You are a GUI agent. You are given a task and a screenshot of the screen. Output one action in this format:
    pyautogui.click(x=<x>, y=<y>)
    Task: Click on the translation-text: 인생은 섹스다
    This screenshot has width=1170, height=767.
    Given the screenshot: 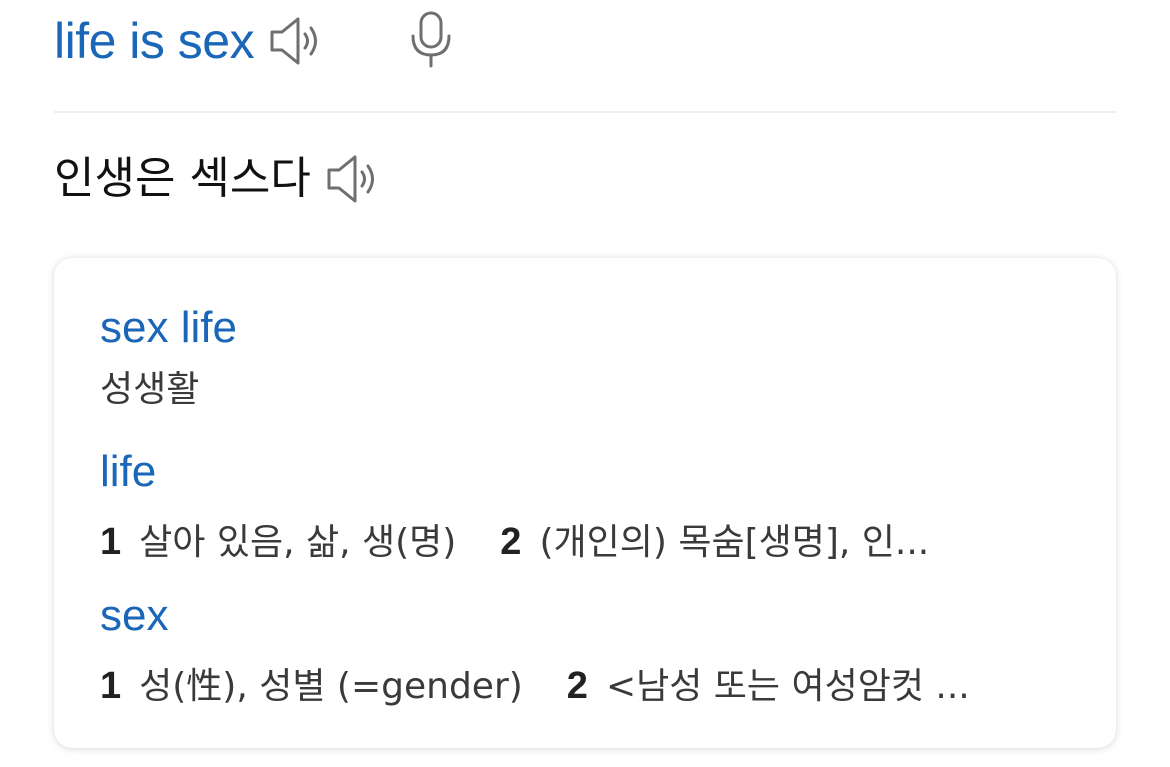 What is the action you would take?
    pyautogui.click(x=182, y=179)
    